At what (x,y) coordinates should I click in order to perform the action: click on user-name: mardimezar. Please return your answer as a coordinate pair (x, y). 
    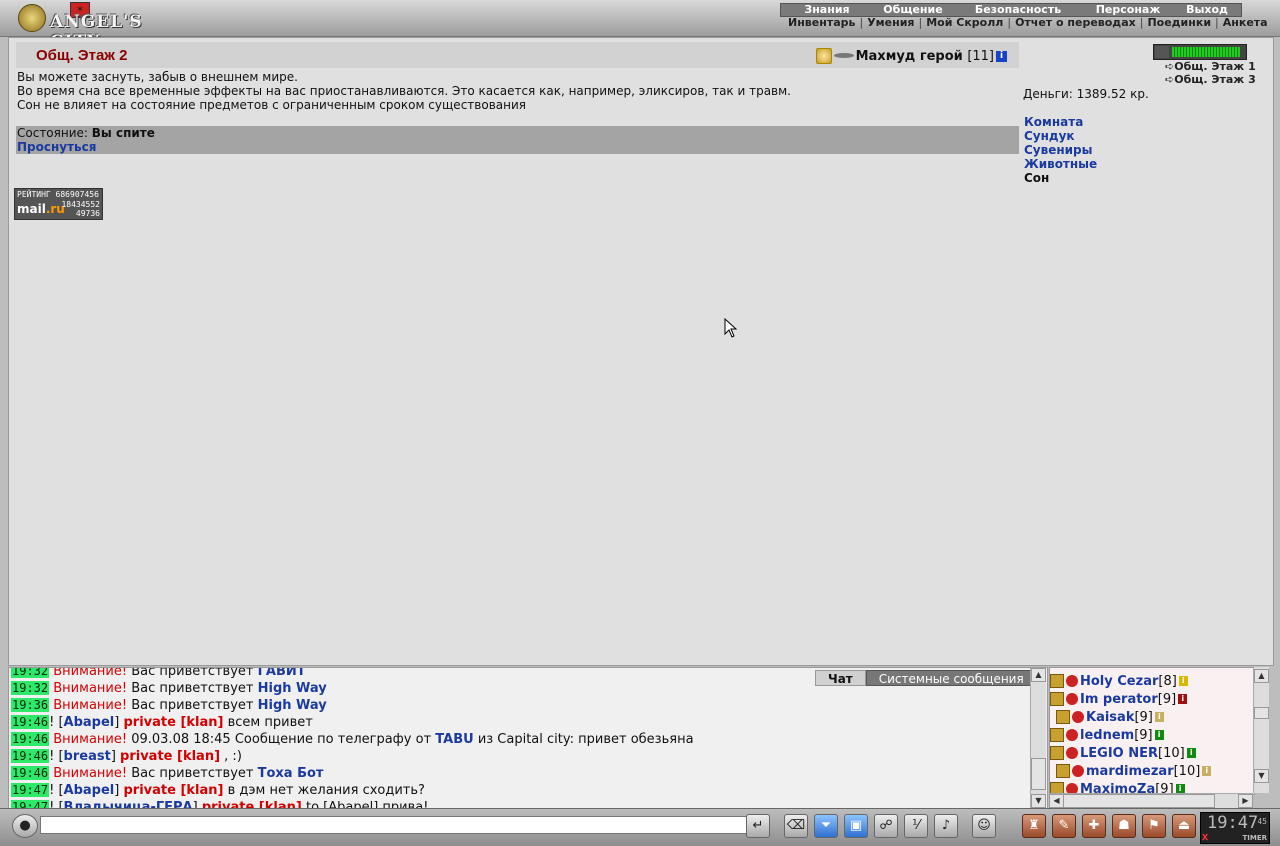
    Looking at the image, I should click on (1130, 771).